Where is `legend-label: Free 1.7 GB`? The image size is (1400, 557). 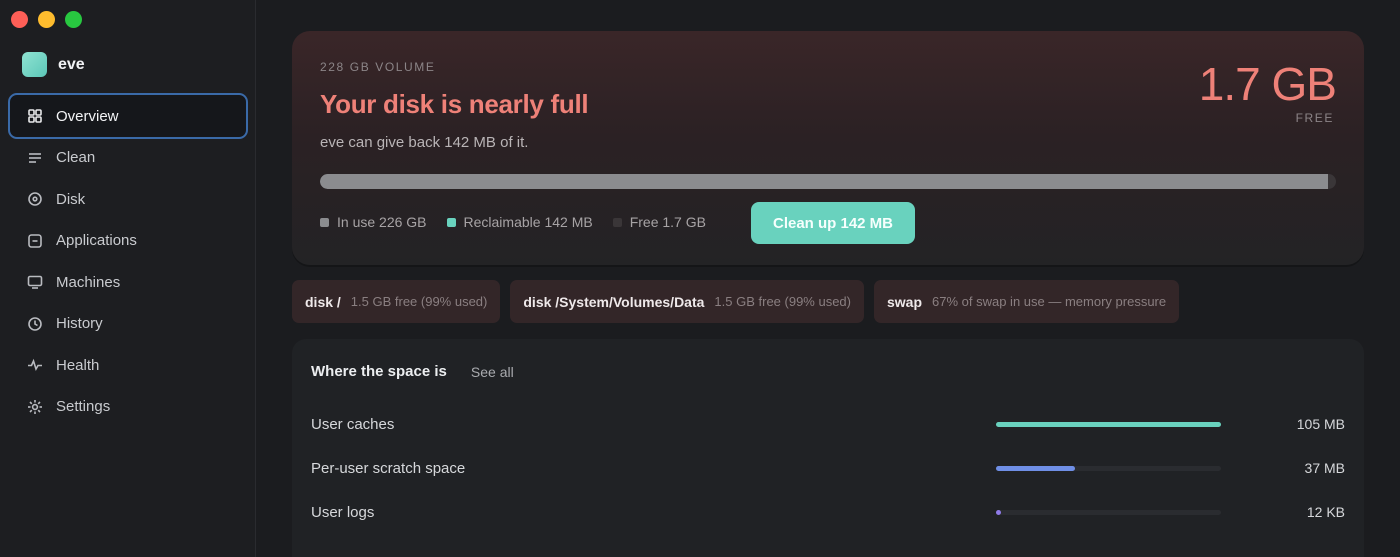 legend-label: Free 1.7 GB is located at coordinates (667, 222).